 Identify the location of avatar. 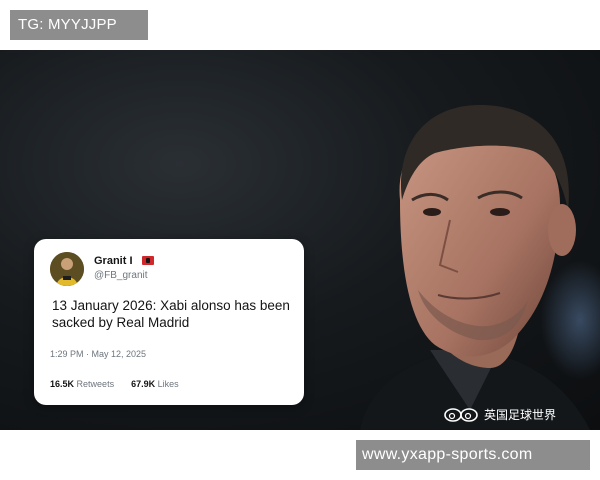
(67, 269).